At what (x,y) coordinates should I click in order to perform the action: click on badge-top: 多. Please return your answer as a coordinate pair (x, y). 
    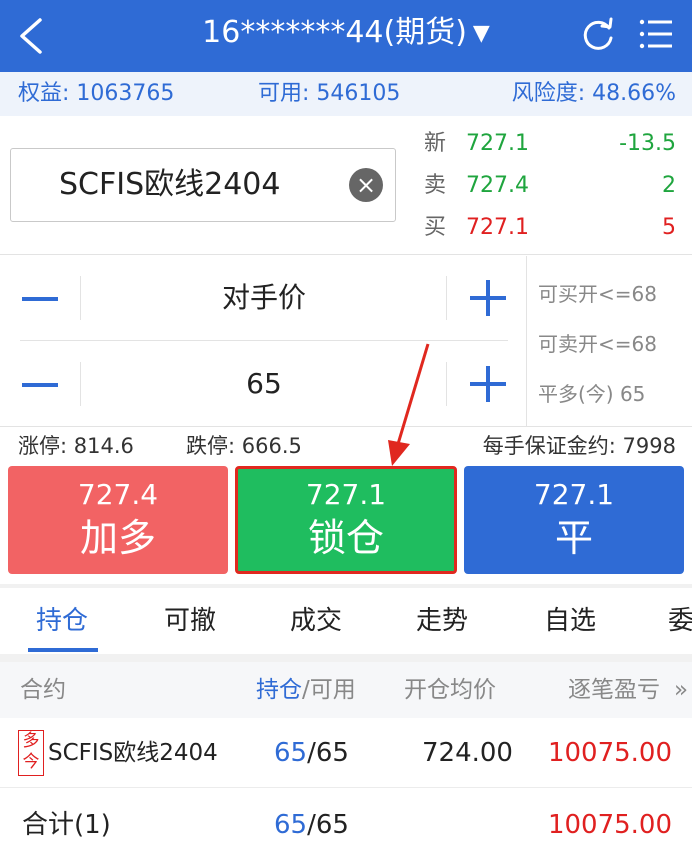
    Looking at the image, I should click on (31, 741).